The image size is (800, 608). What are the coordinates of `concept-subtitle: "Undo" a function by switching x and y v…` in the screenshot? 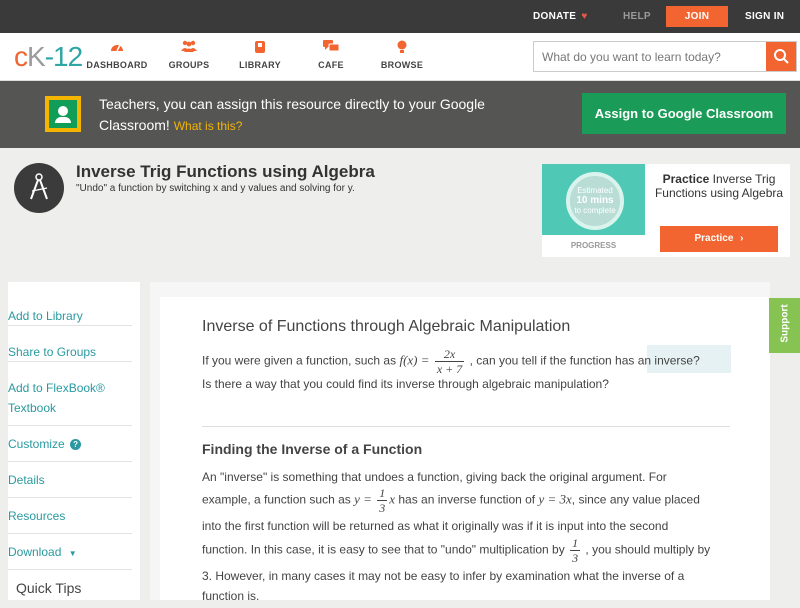 It's located at (215, 188).